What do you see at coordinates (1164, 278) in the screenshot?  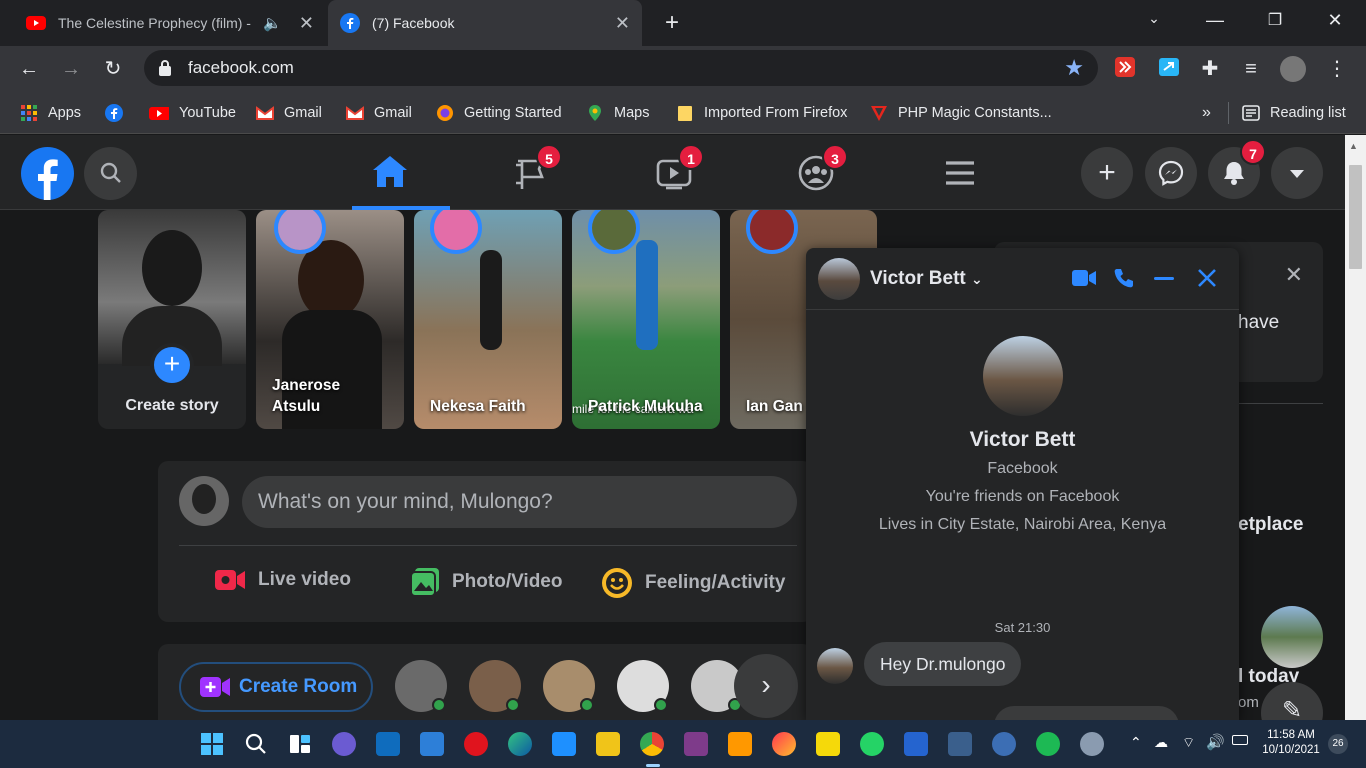 I see `minimize-chat-icon` at bounding box center [1164, 278].